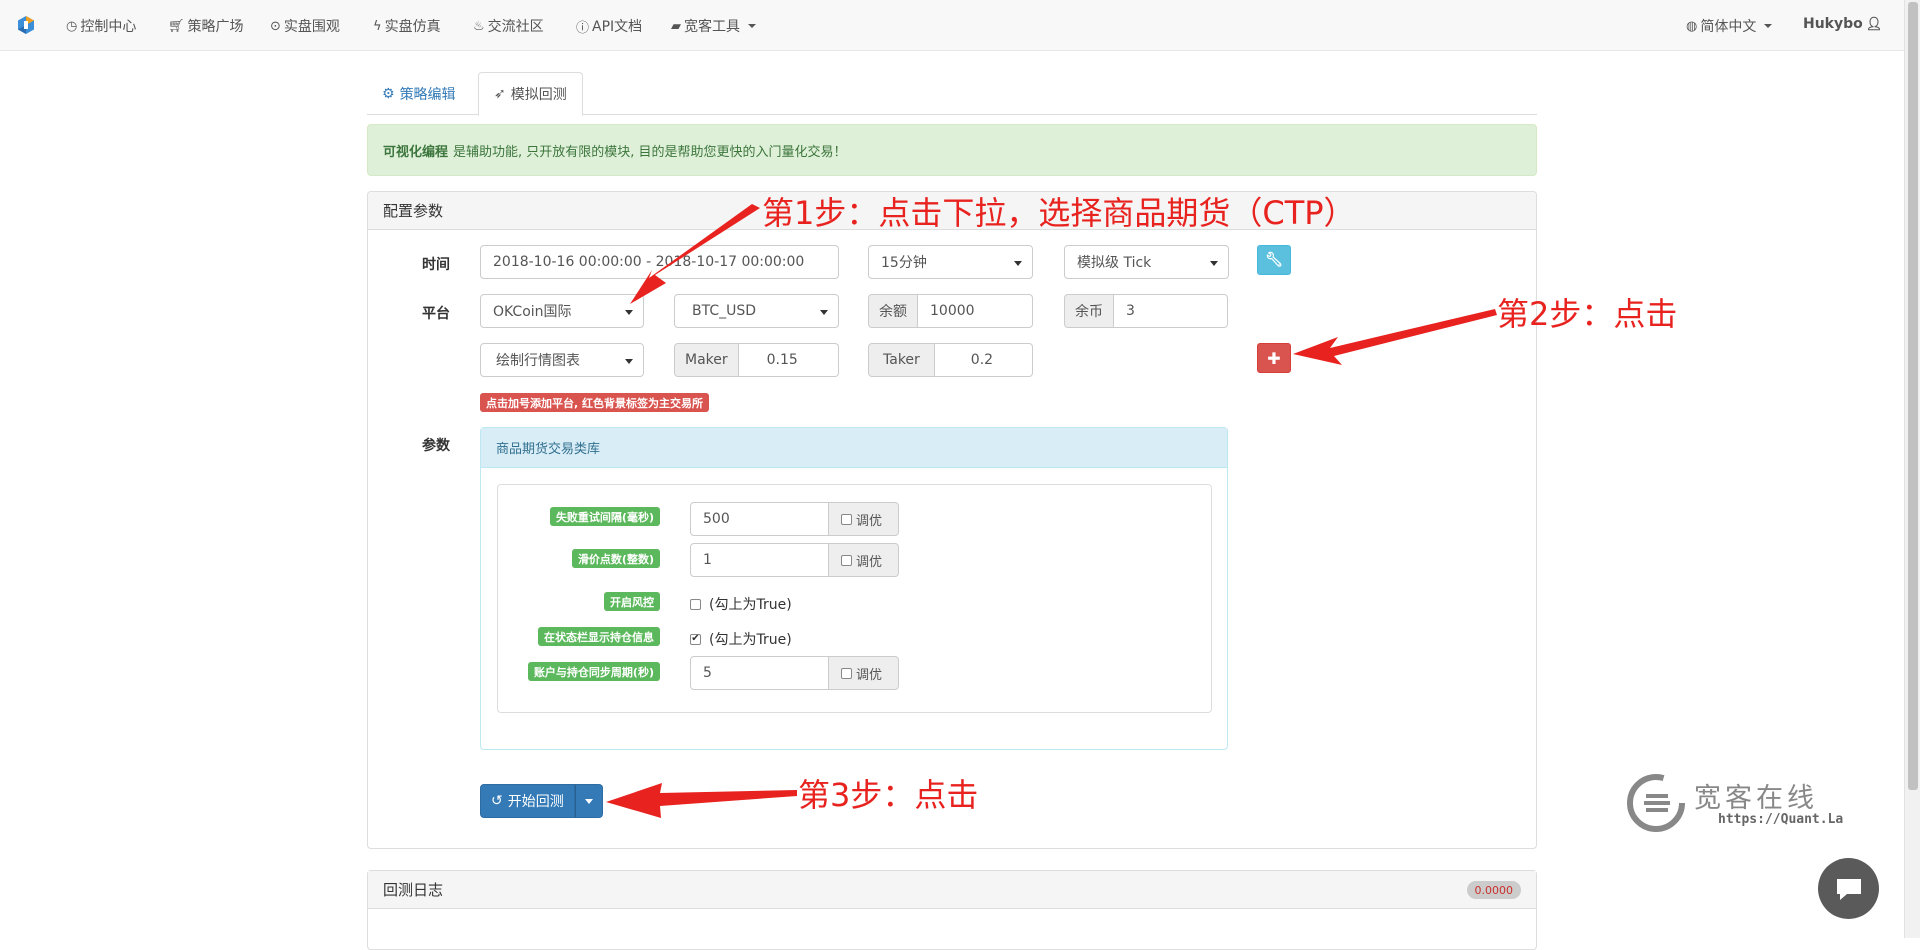 The height and width of the screenshot is (950, 1920). I want to click on rocket-icon: ➶, so click(500, 94).